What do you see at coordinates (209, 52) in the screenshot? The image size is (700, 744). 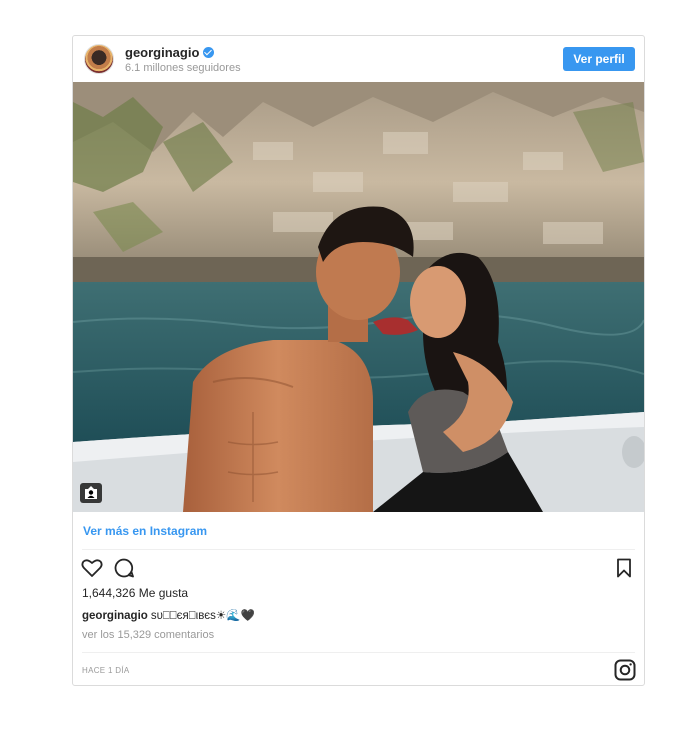 I see `verified-badge-icon` at bounding box center [209, 52].